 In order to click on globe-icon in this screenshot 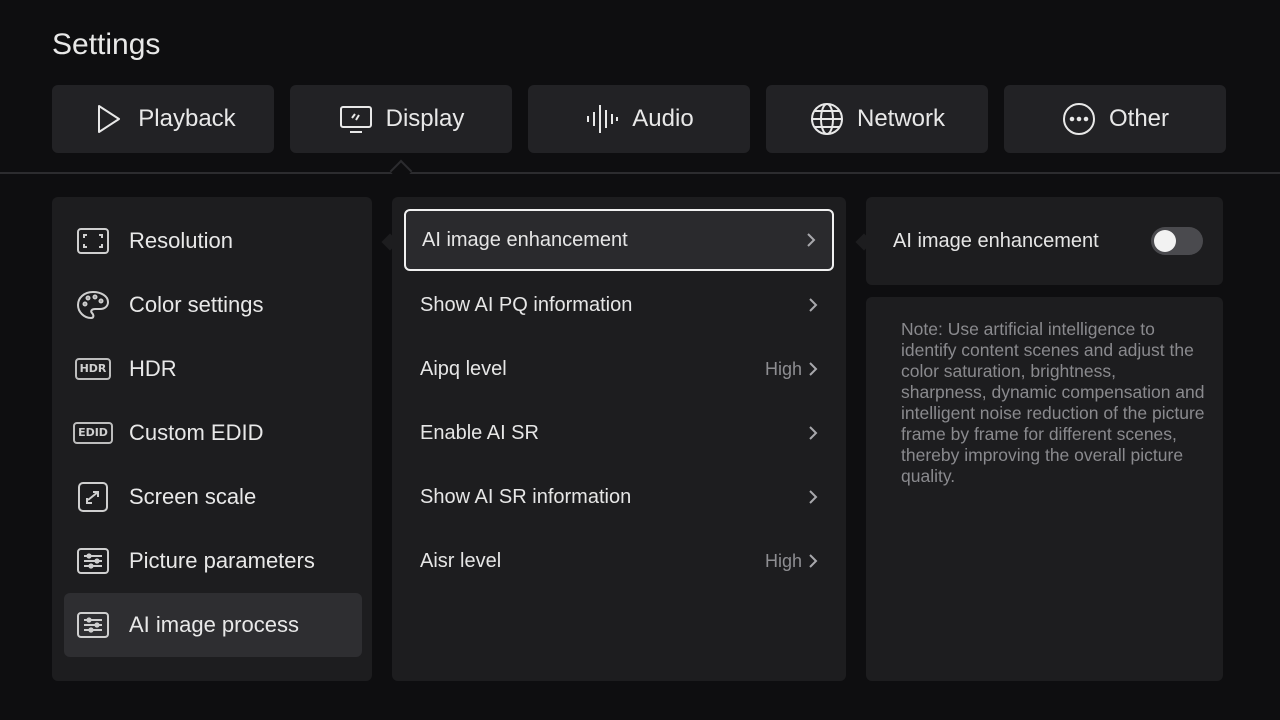, I will do `click(826, 119)`.